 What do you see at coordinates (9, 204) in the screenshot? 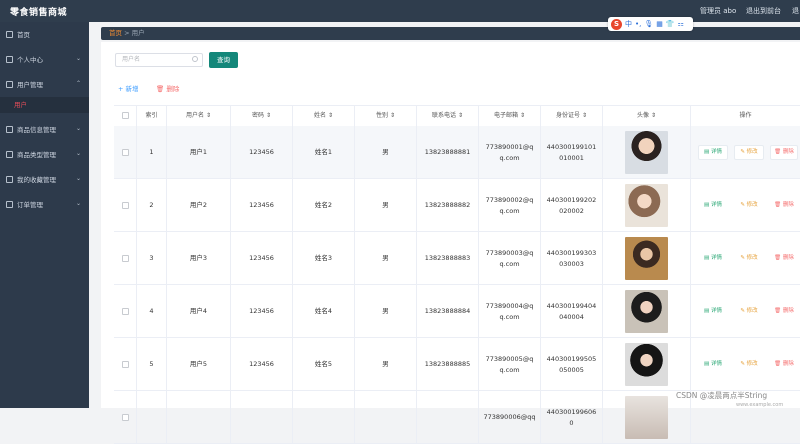
I see `order-icon` at bounding box center [9, 204].